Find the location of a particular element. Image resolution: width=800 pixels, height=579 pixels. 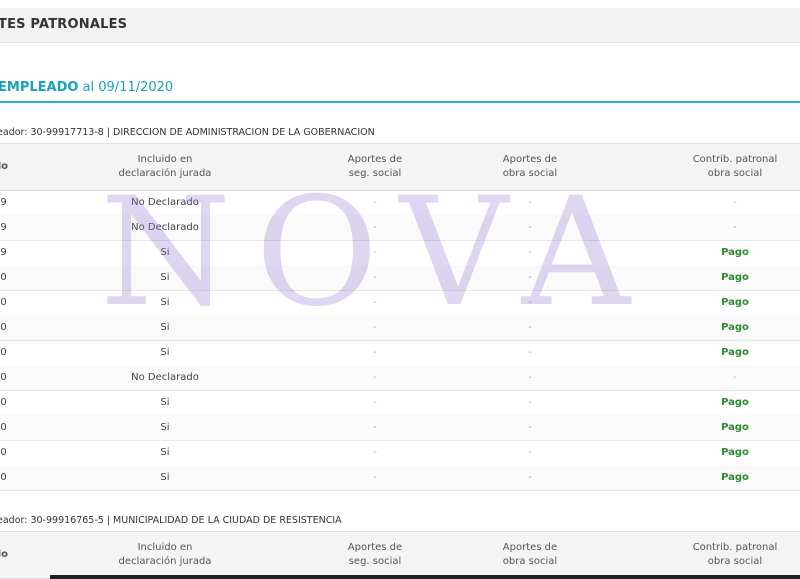

page-title: TES PATRONALES is located at coordinates (64, 24).